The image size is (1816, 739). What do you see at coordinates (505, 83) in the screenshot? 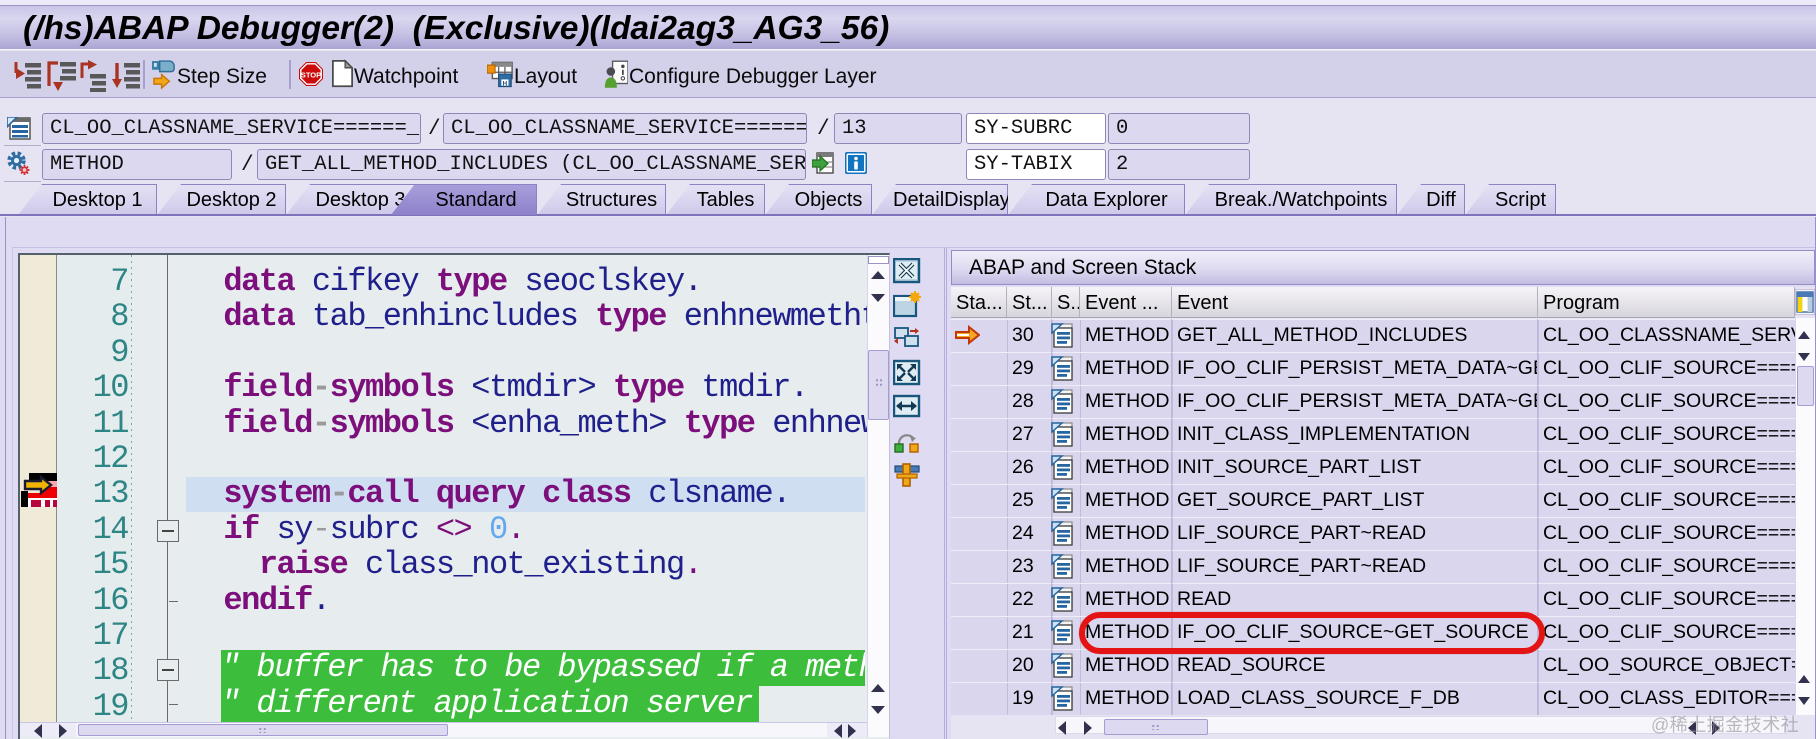
I see `svg-text: H` at bounding box center [505, 83].